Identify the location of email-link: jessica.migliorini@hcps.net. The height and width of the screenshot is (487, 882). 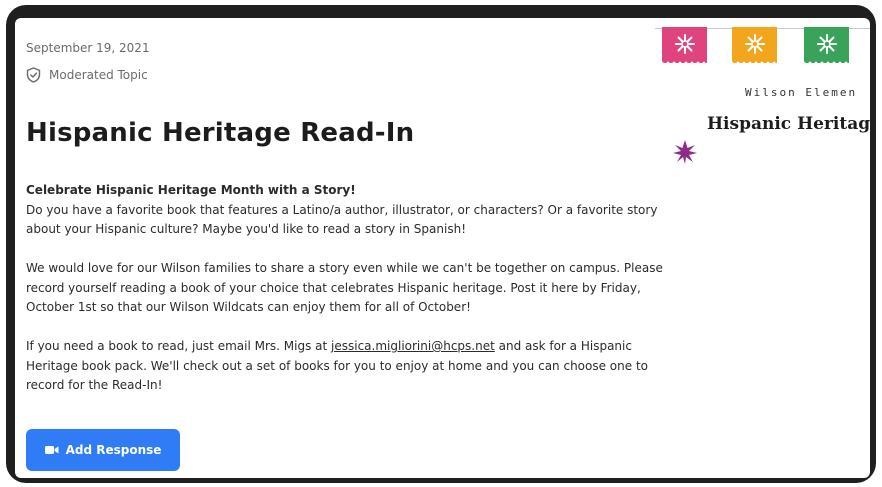
(413, 346).